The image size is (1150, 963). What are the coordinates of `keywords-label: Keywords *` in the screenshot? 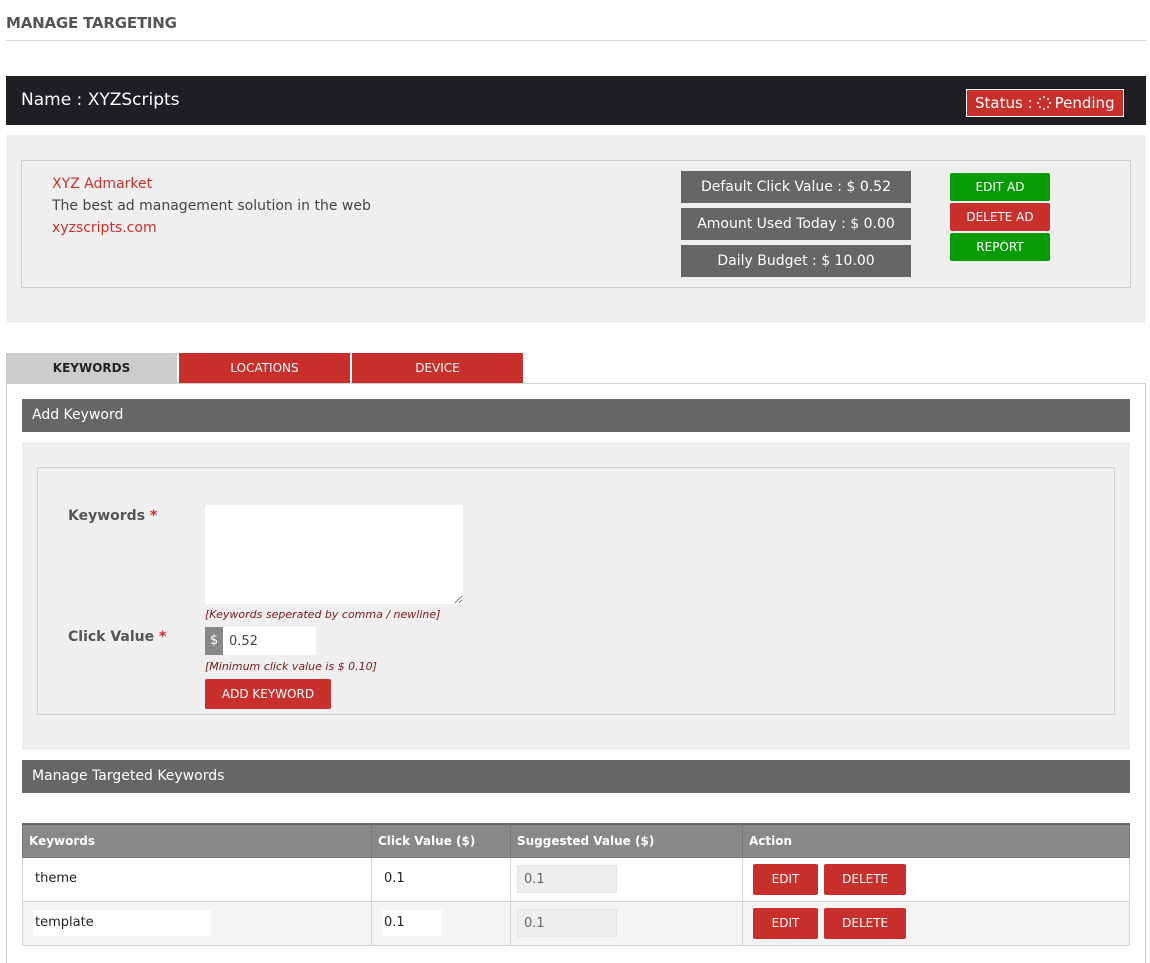 It's located at (112, 516).